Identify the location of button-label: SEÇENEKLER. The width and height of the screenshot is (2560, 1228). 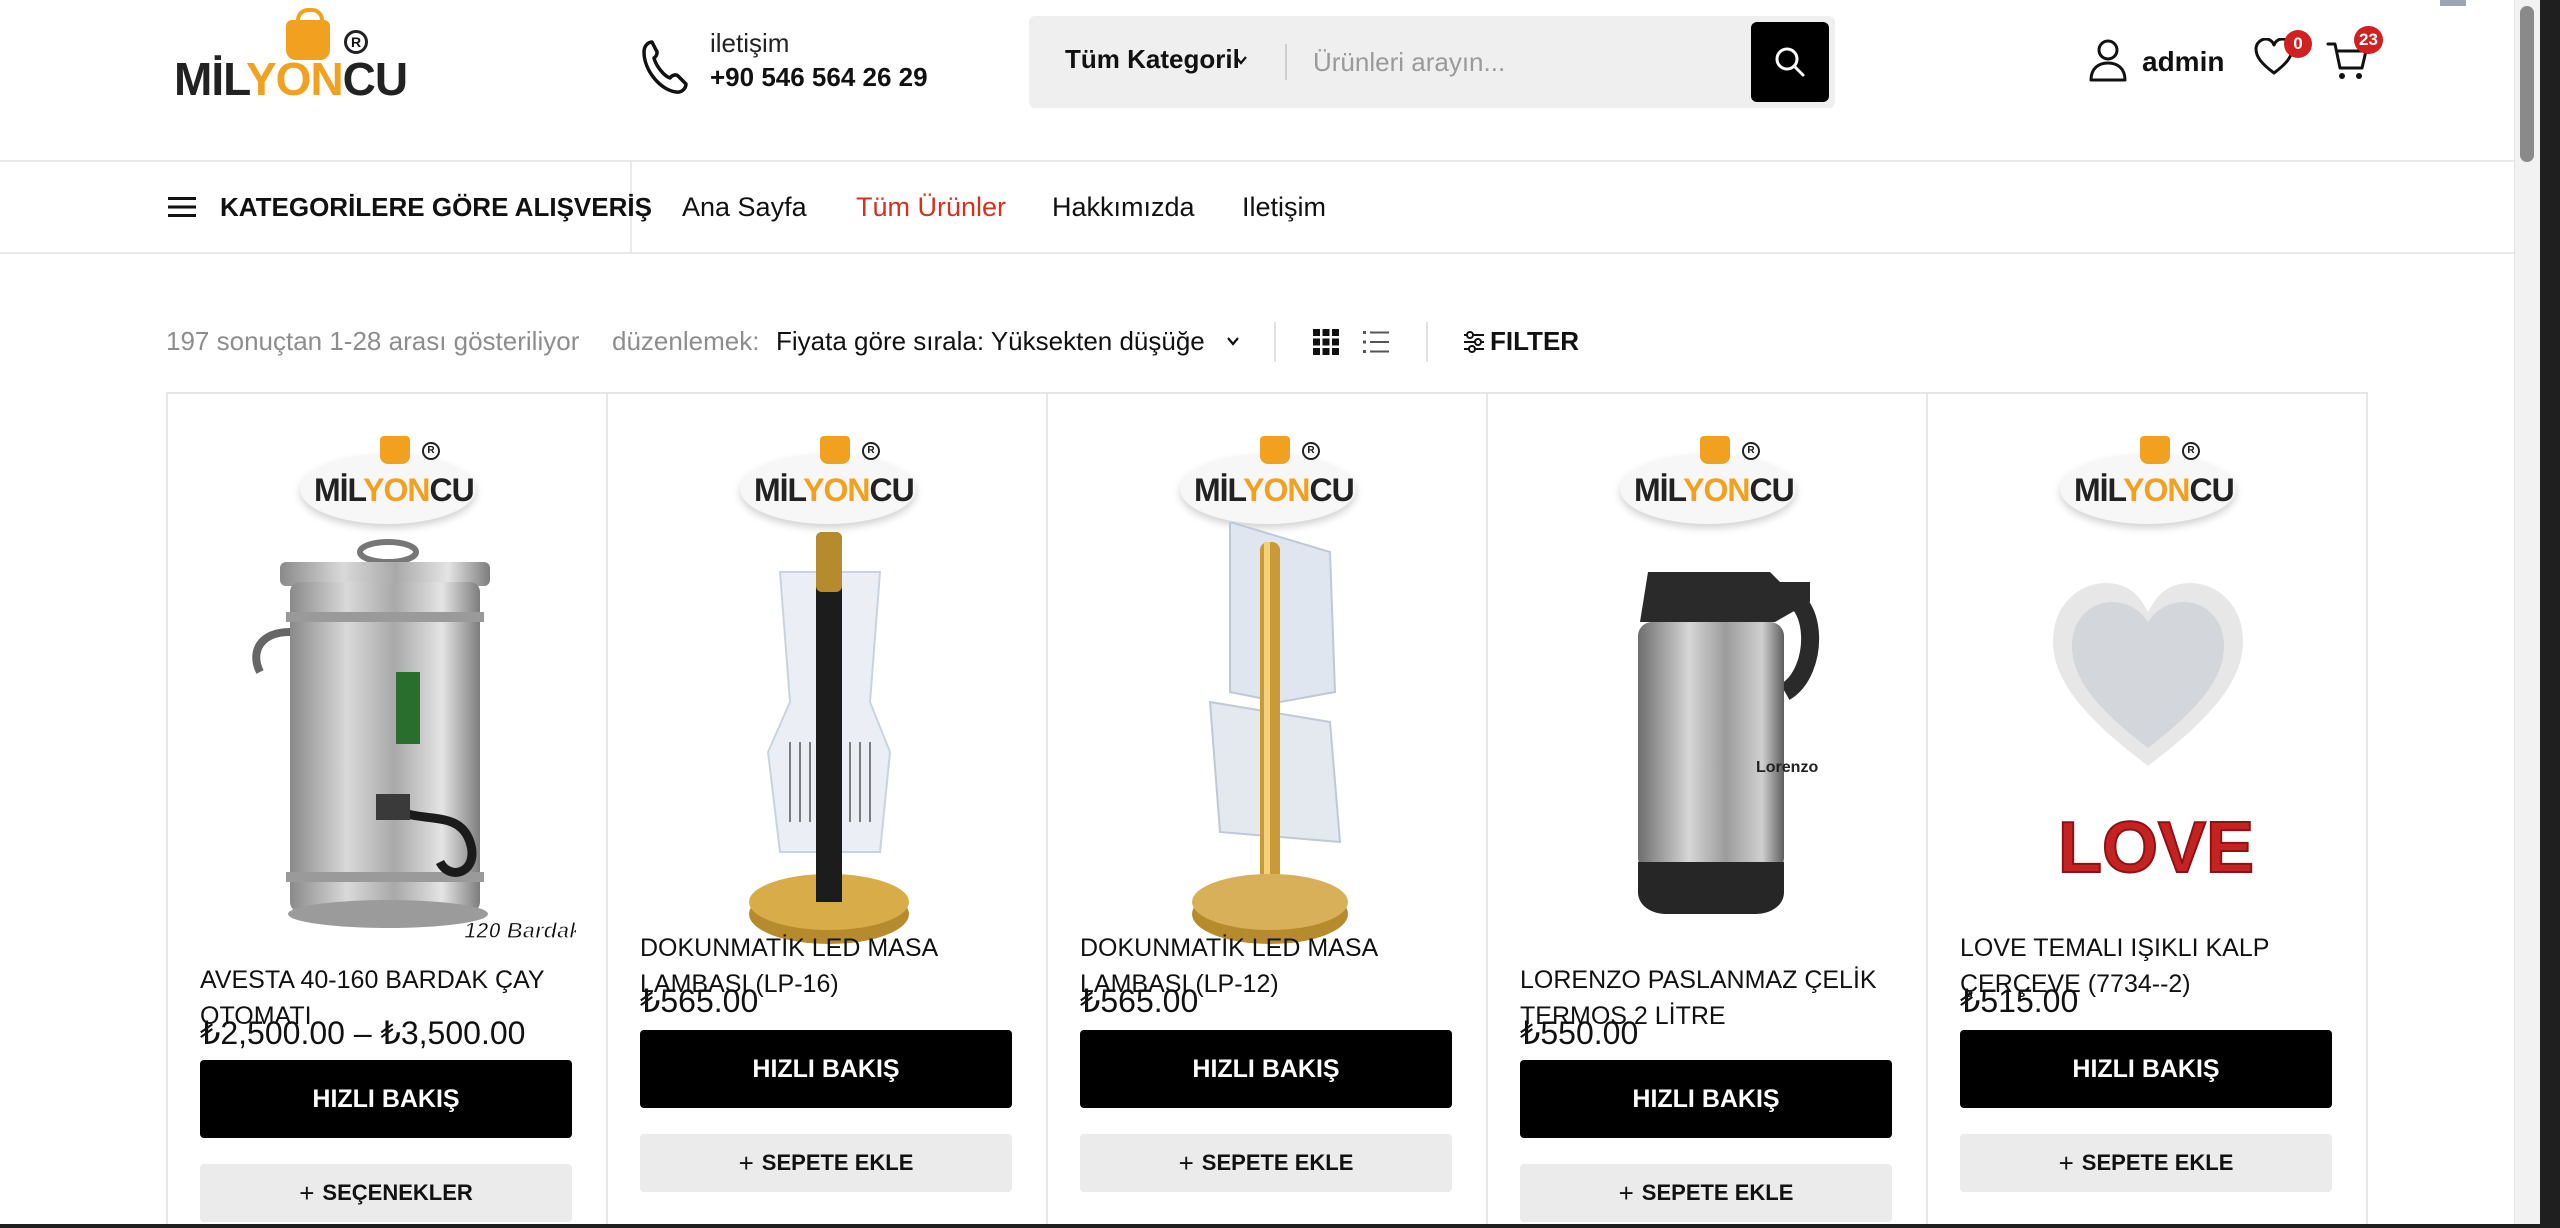
(397, 1192).